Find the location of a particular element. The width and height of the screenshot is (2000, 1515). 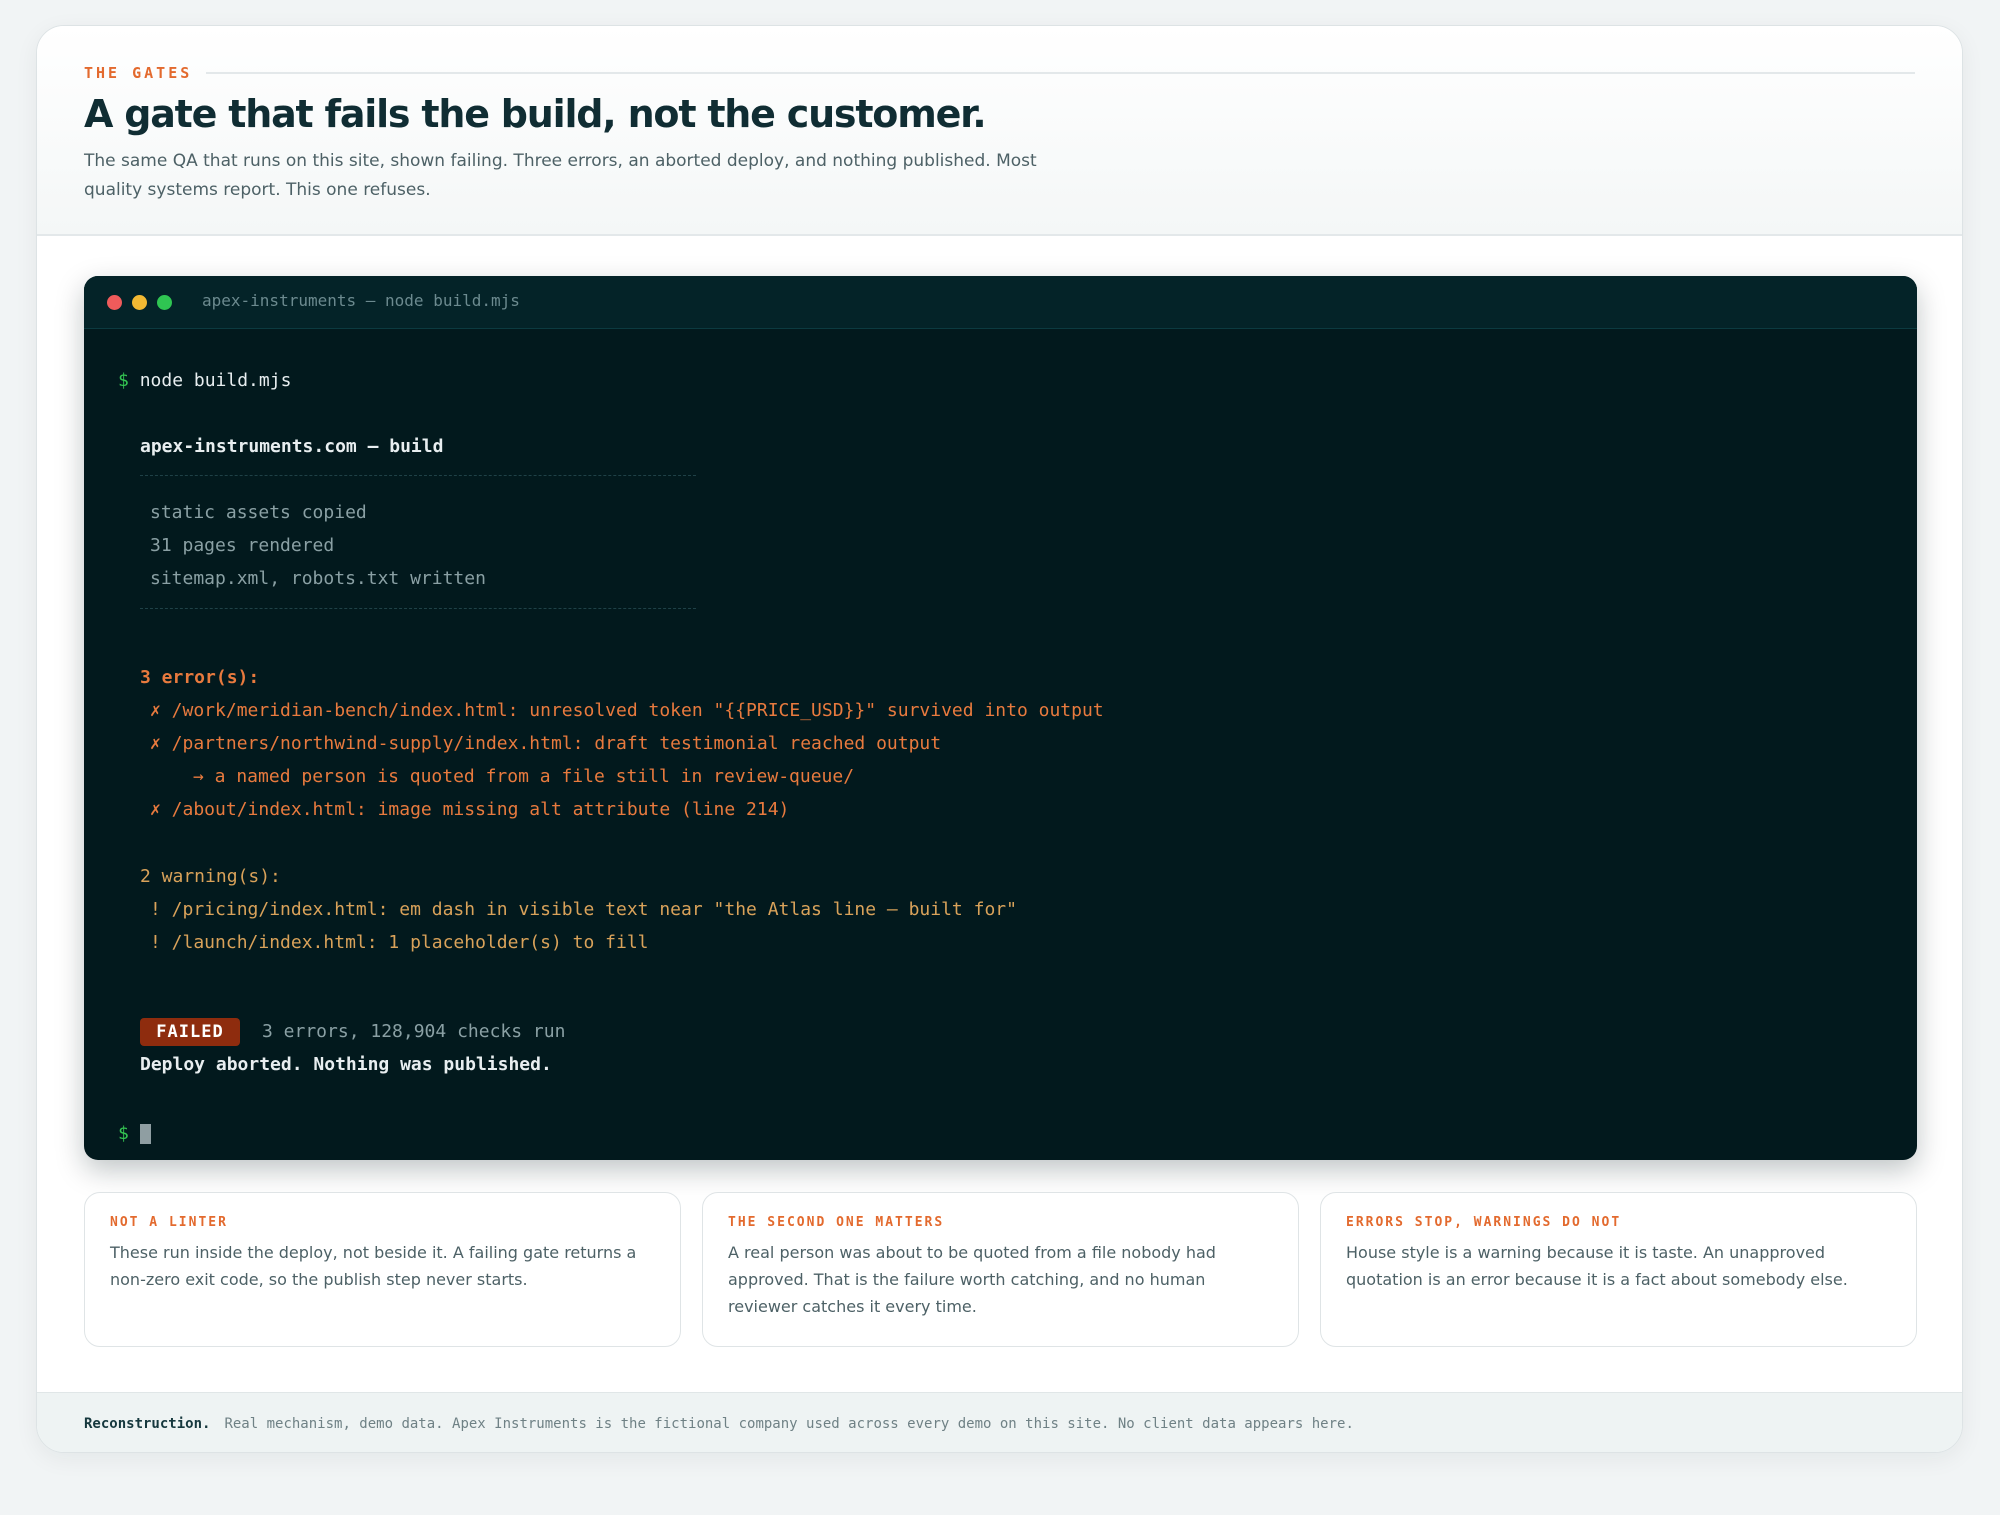

command-line: $ node build.mjs is located at coordinates (204, 381).